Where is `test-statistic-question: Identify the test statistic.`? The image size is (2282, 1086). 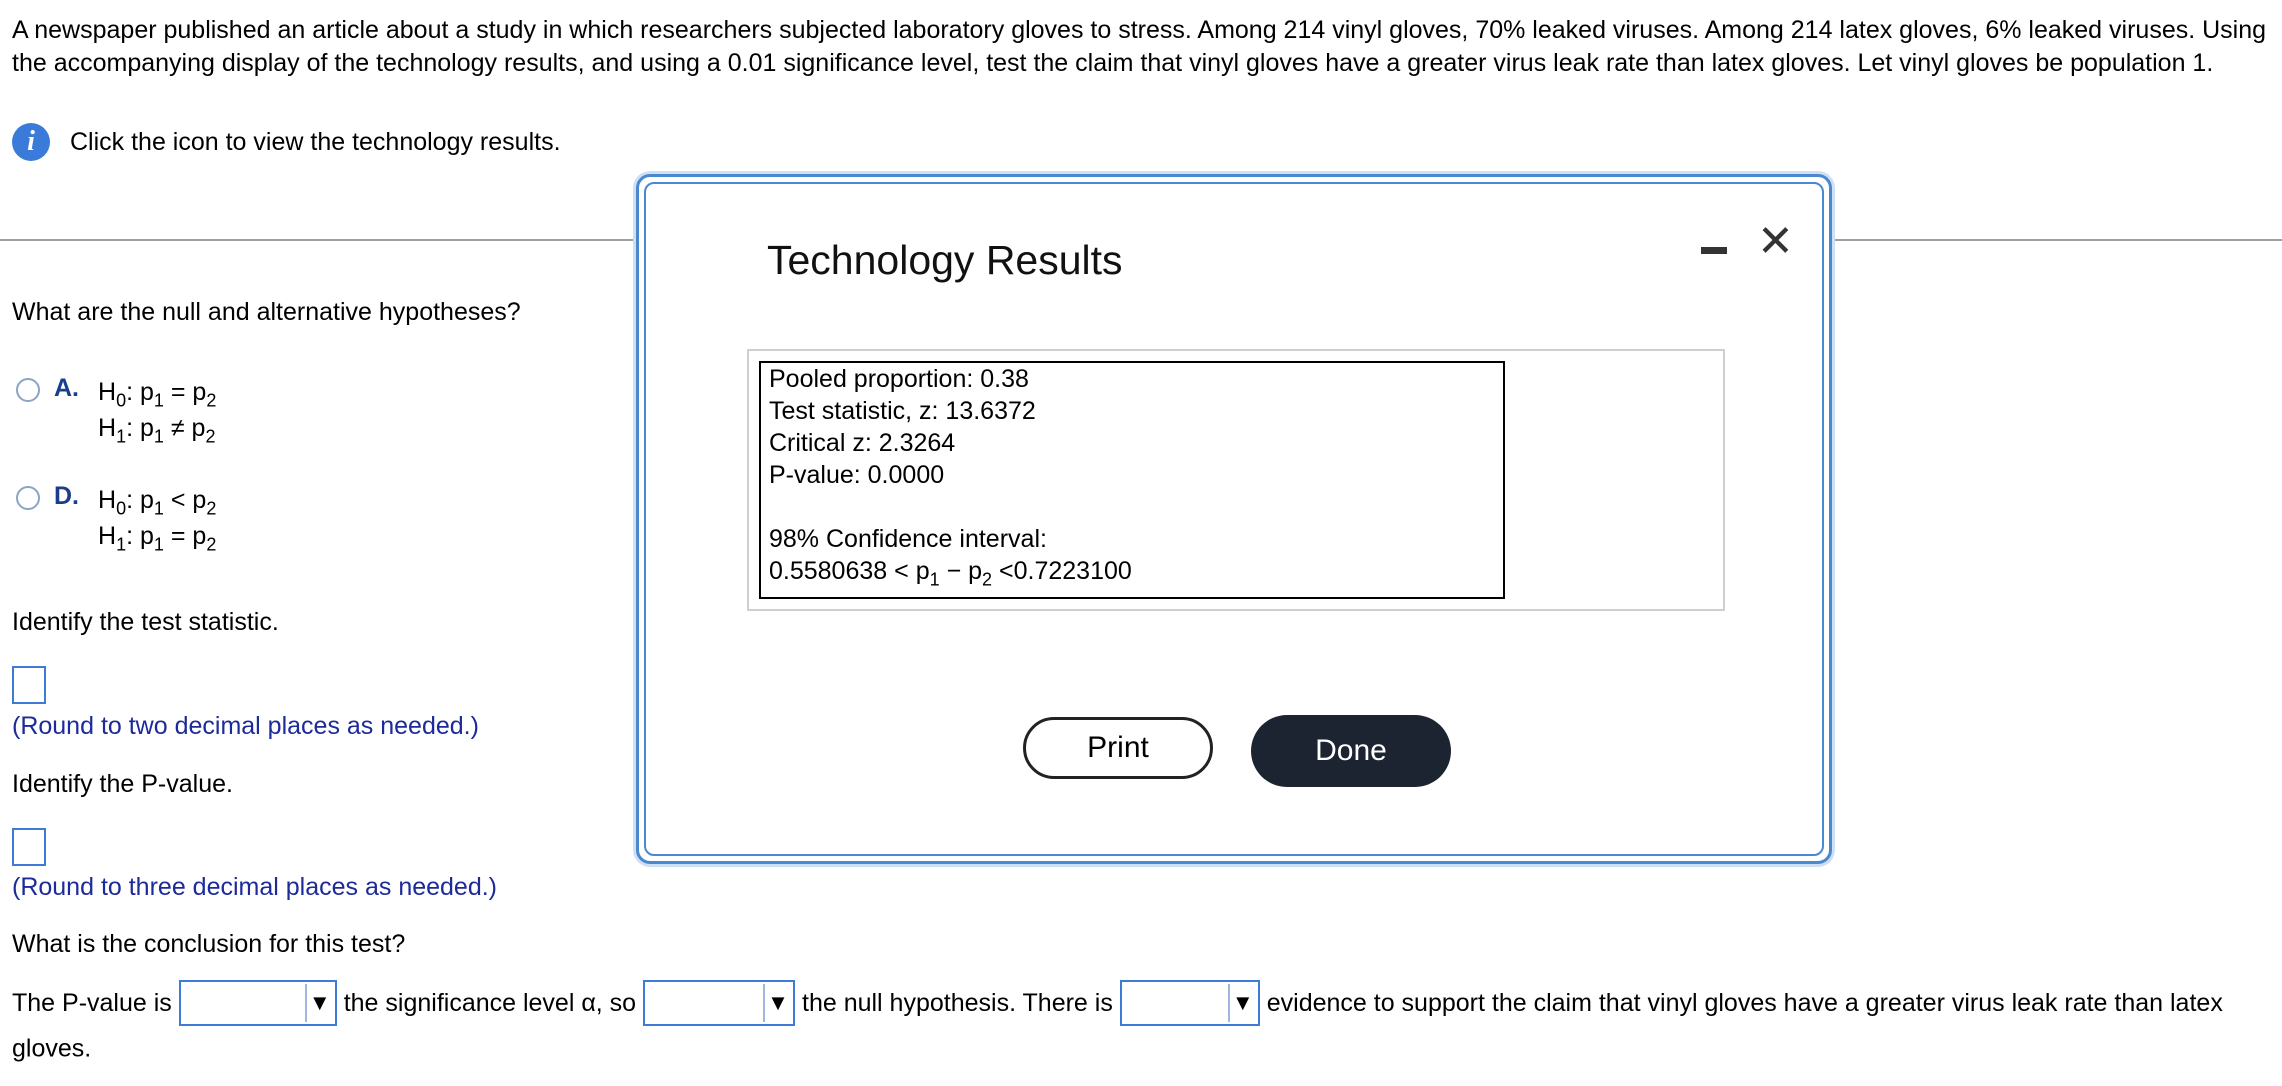 test-statistic-question: Identify the test statistic. is located at coordinates (145, 622).